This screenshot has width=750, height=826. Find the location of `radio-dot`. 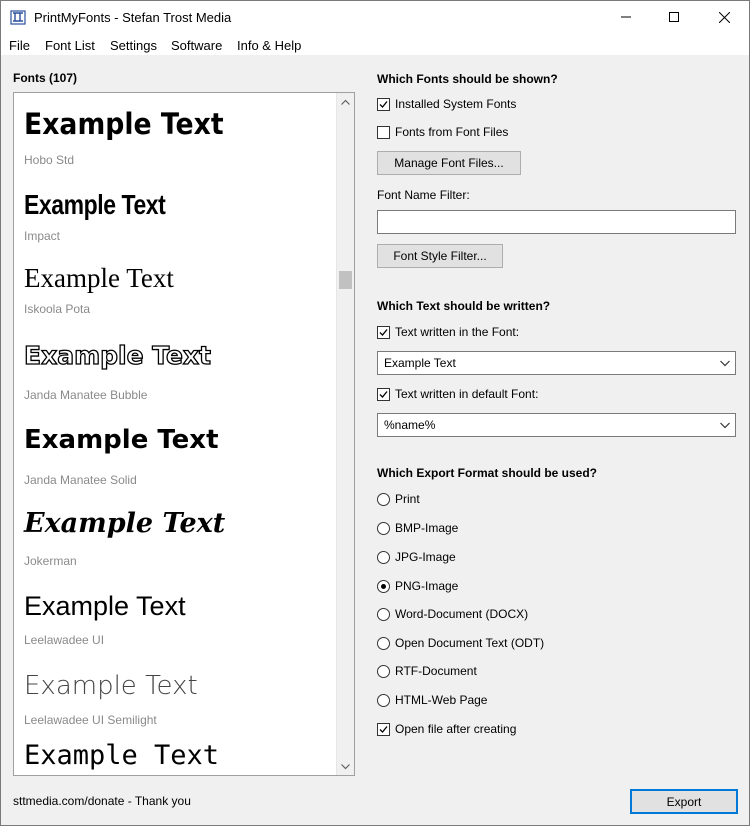

radio-dot is located at coordinates (383, 586).